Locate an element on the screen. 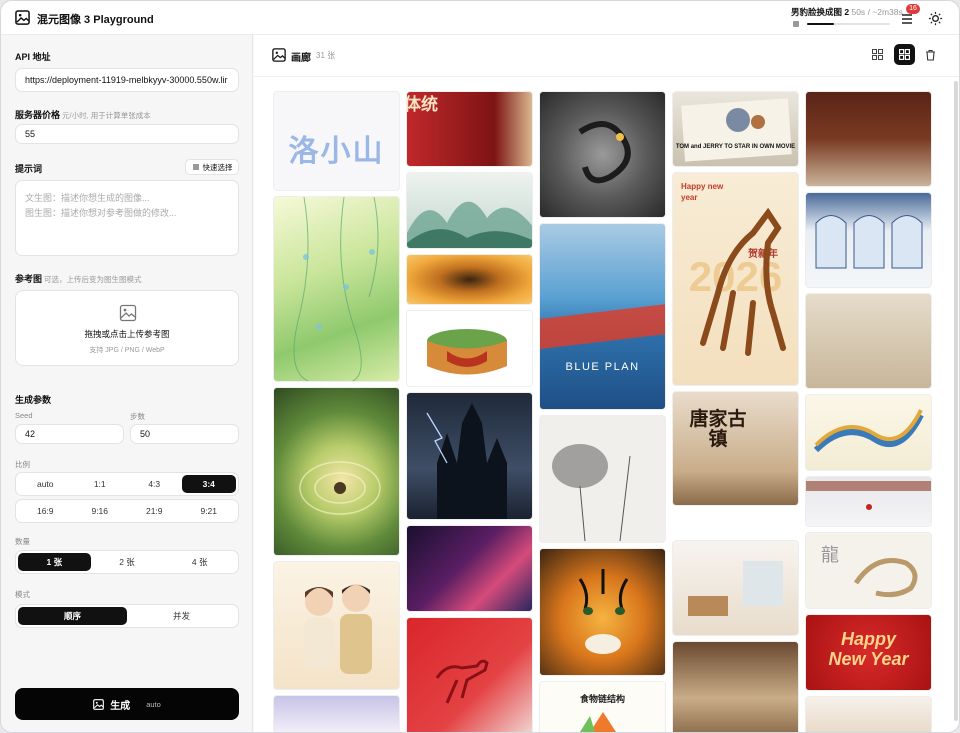  sun-icon is located at coordinates (935, 18).